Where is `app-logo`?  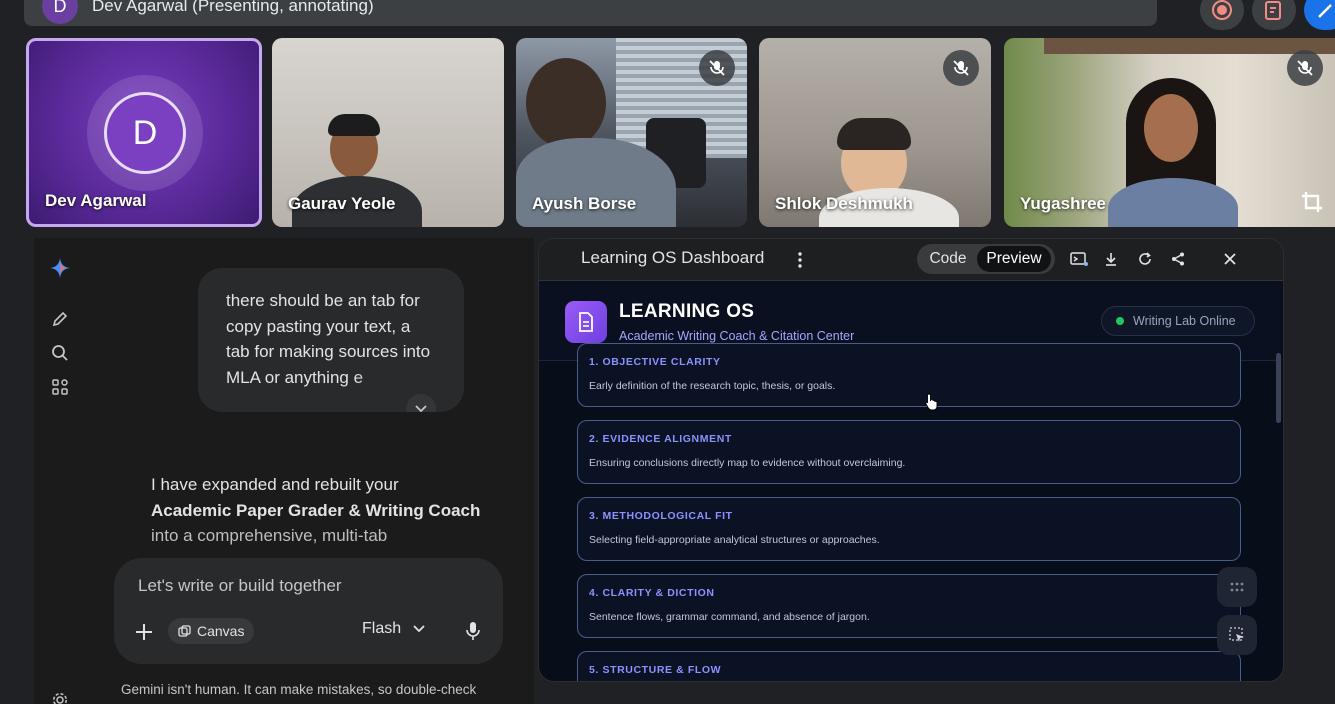
app-logo is located at coordinates (586, 322).